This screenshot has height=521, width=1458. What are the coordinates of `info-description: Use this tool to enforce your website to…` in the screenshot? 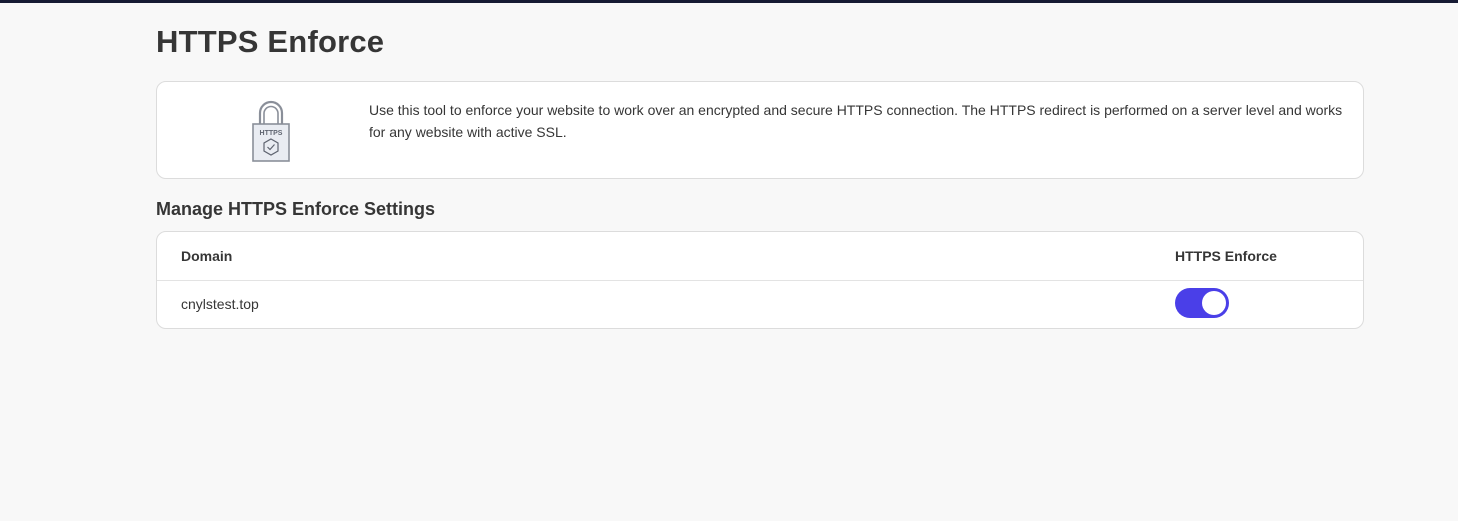 It's located at (856, 121).